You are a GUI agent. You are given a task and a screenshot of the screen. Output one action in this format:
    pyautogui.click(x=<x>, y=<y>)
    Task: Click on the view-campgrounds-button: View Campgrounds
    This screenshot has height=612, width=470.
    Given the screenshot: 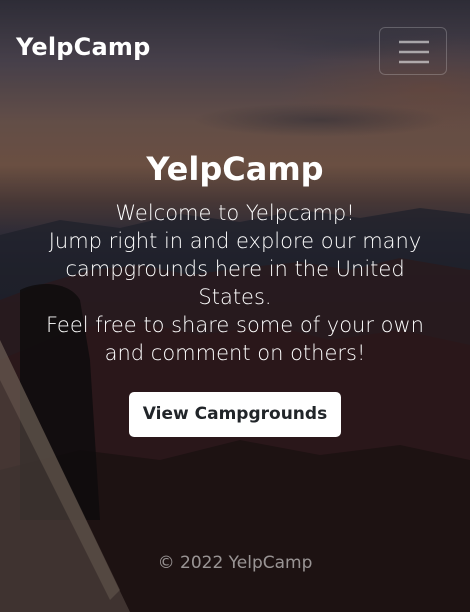 What is the action you would take?
    pyautogui.click(x=235, y=414)
    